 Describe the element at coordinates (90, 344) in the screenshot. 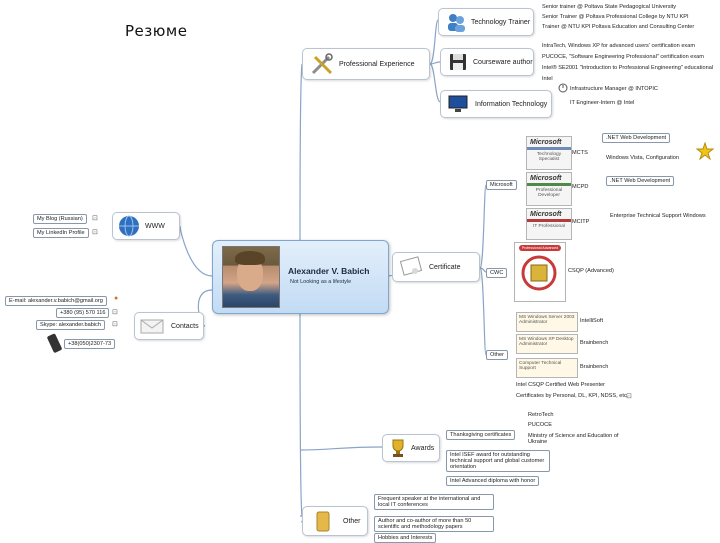

I see `contact-item: +38(050)2307-73` at that location.